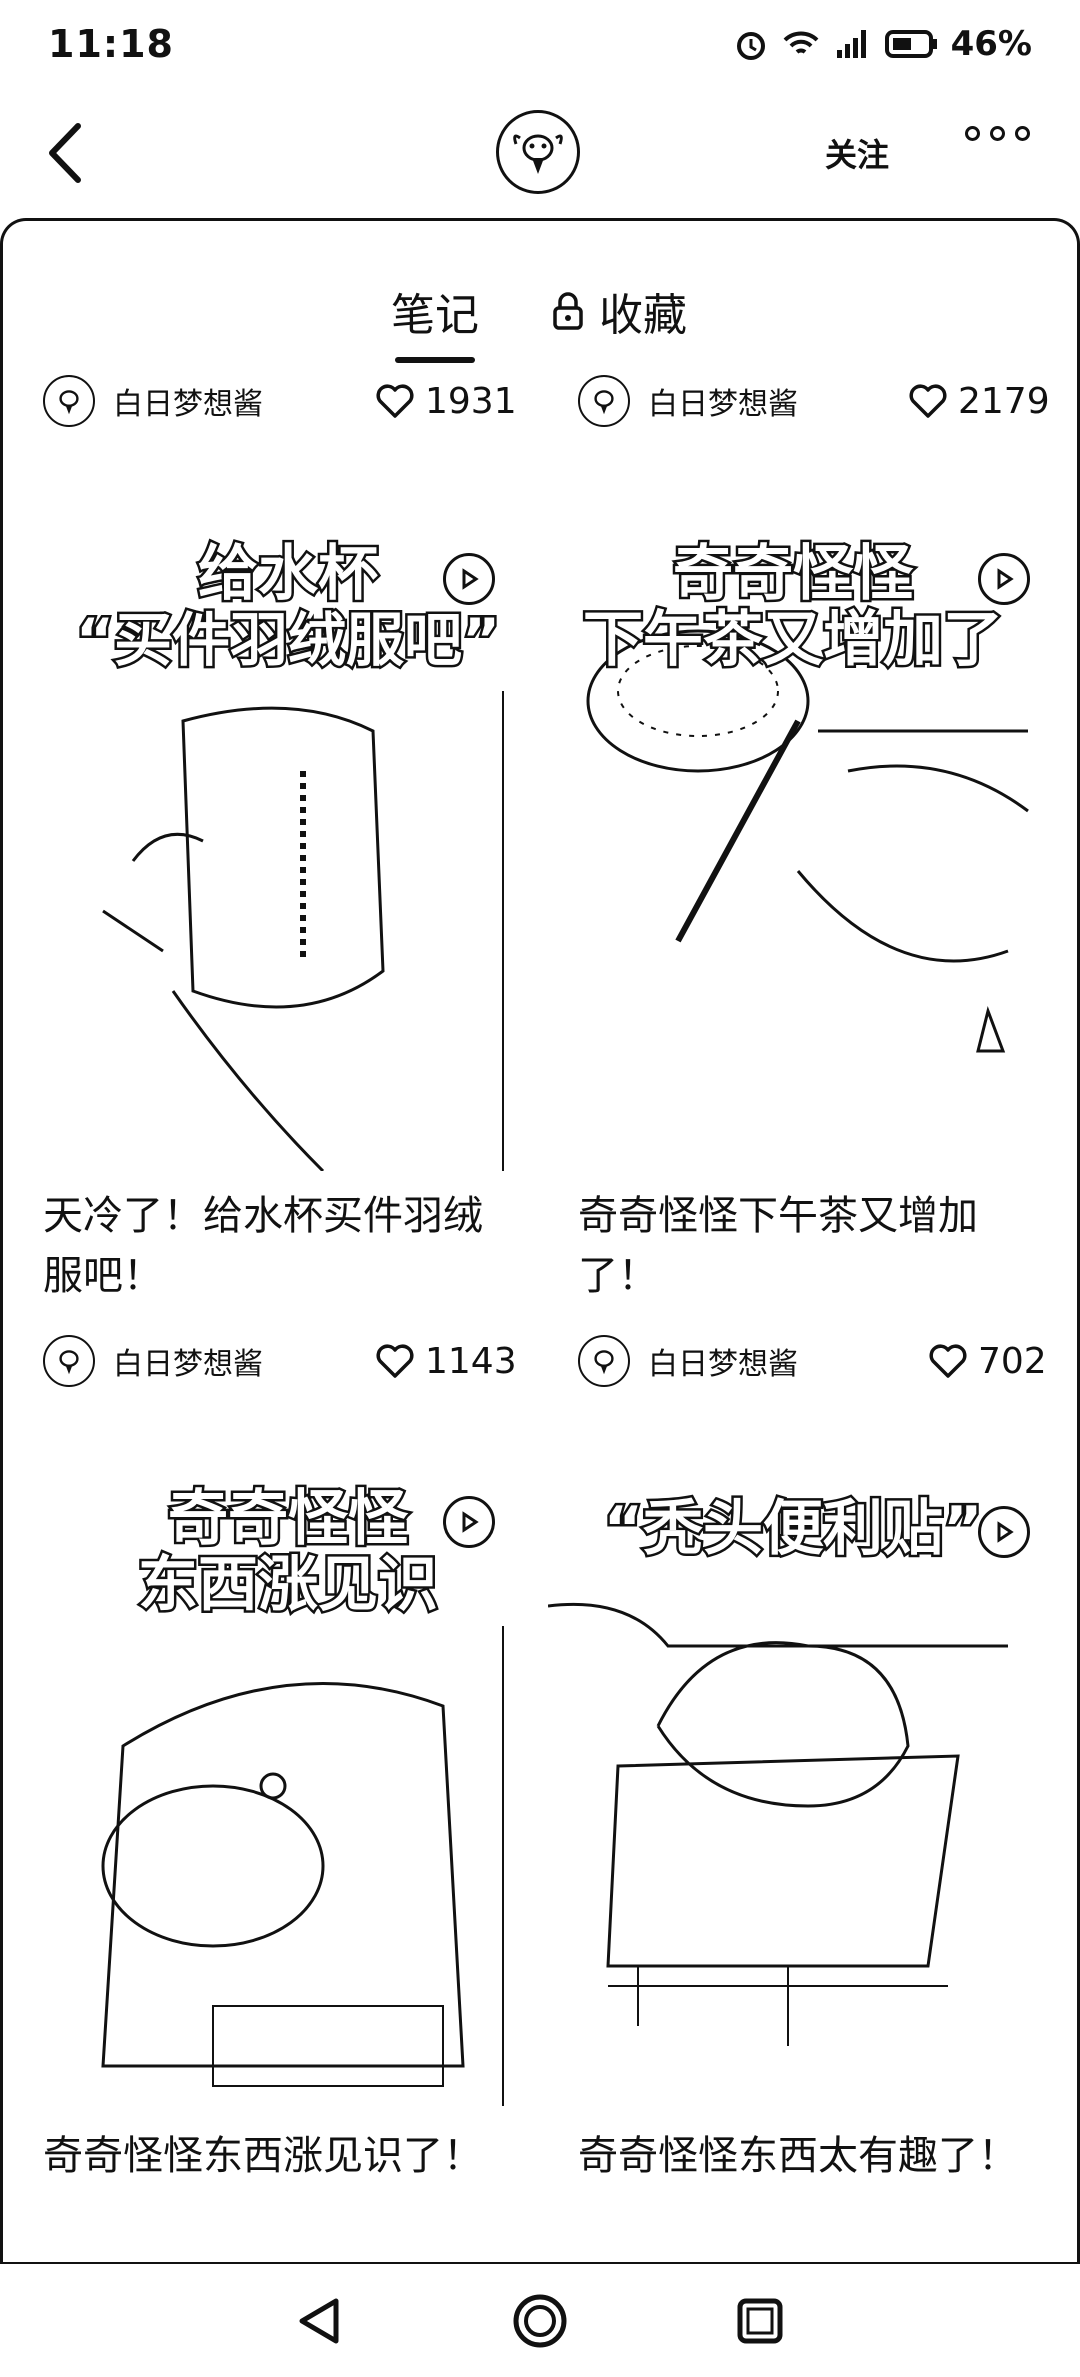  What do you see at coordinates (288, 831) in the screenshot?
I see `post-cover-image: 给水杯 “买件羽绒服吧”` at bounding box center [288, 831].